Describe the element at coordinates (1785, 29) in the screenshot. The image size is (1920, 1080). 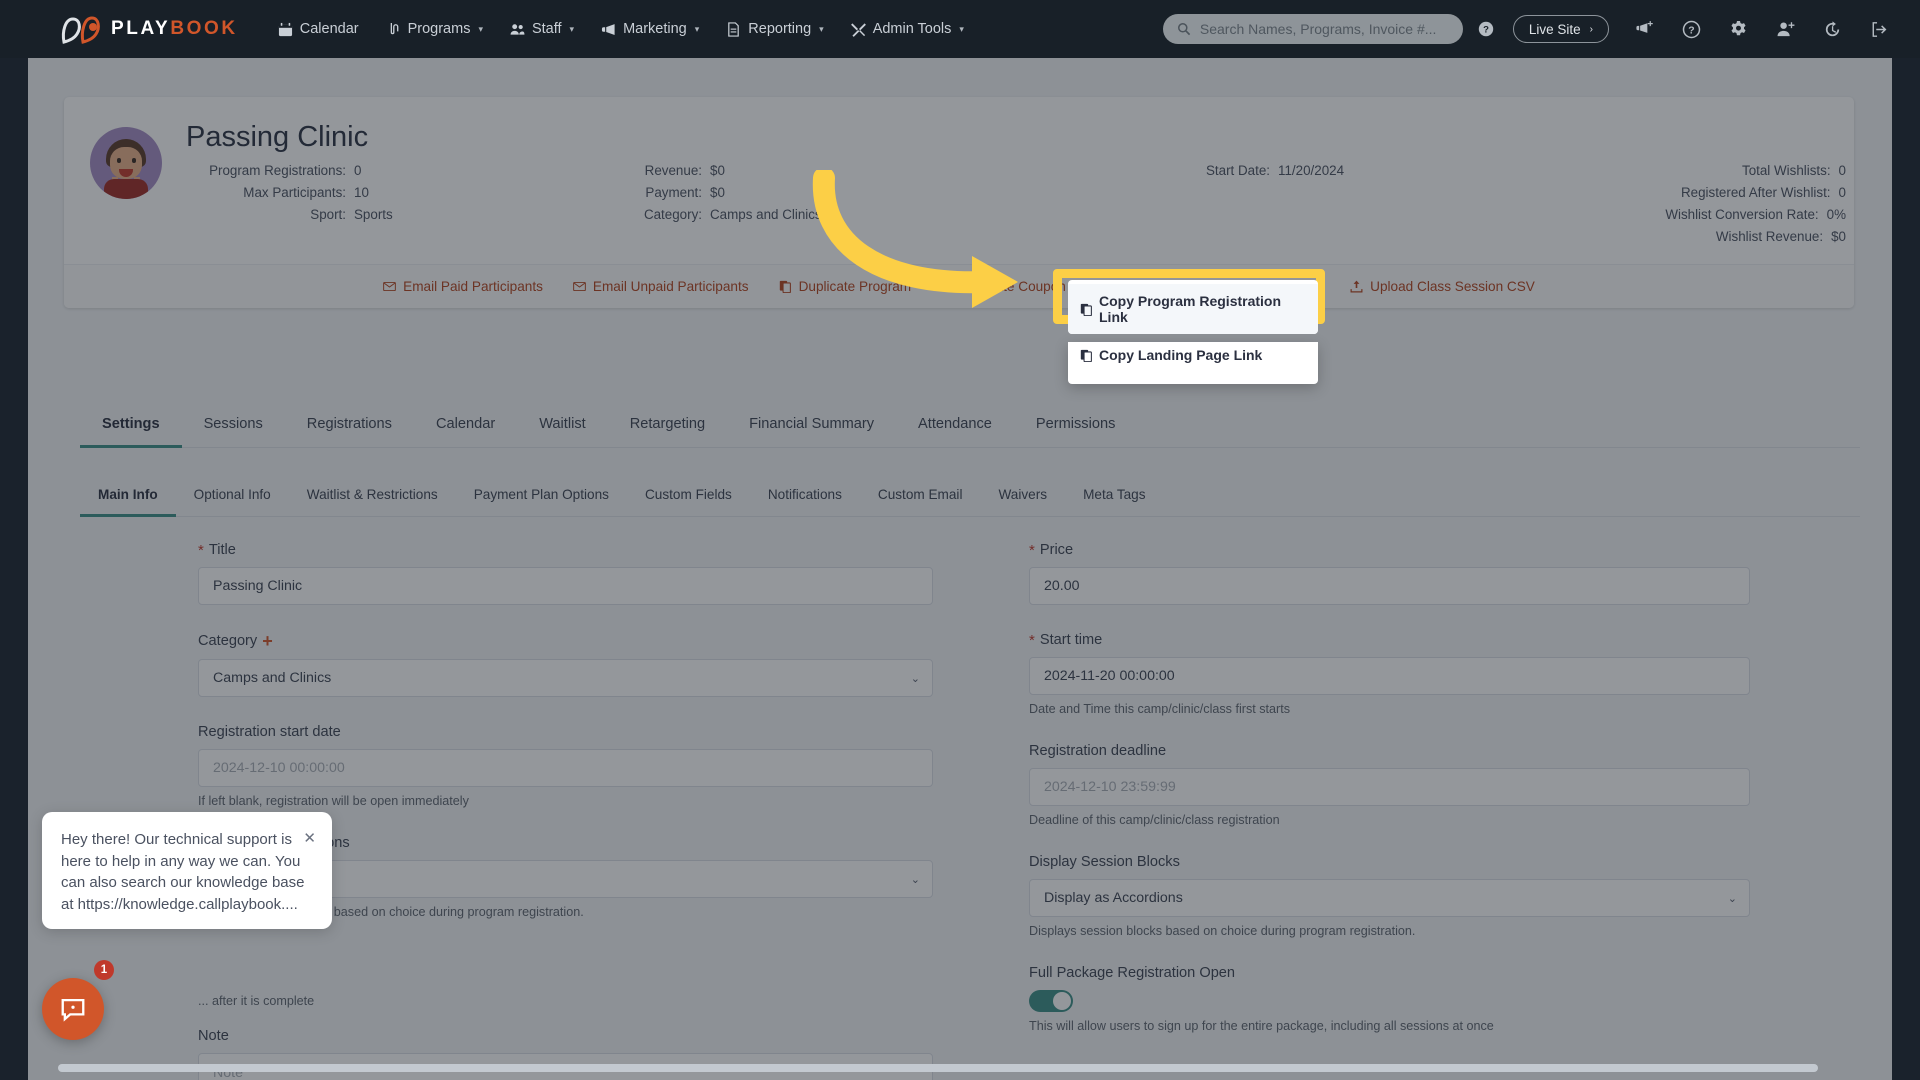
I see `add-user-icon` at that location.